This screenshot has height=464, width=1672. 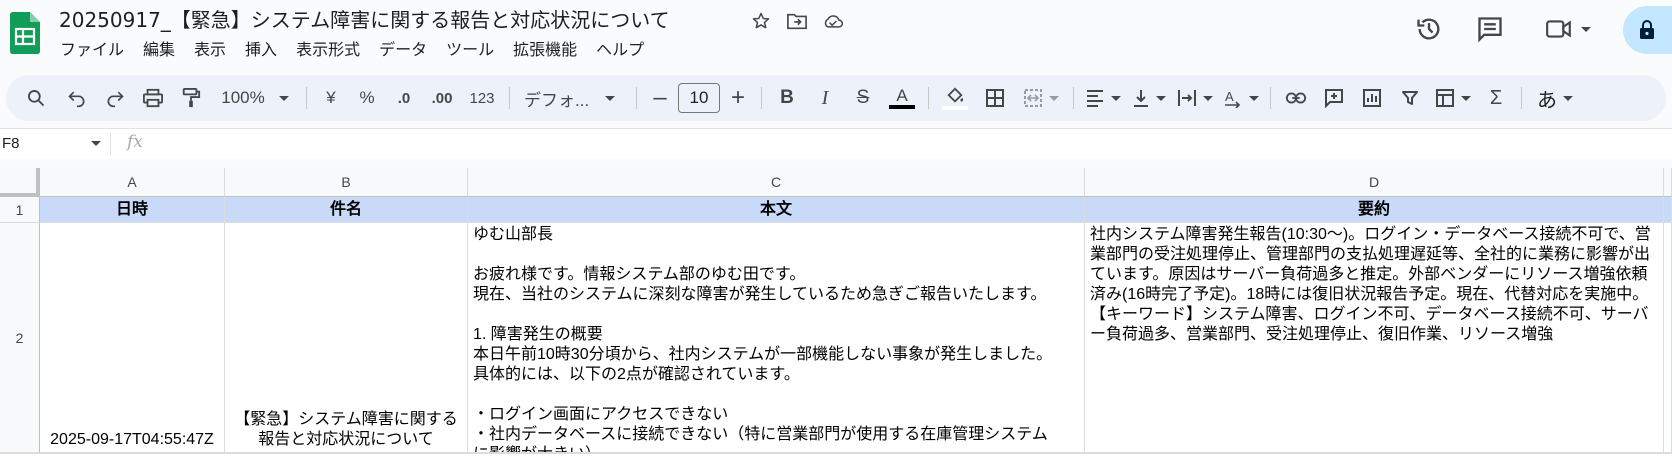 I want to click on italic-icon: I, so click(x=825, y=98).